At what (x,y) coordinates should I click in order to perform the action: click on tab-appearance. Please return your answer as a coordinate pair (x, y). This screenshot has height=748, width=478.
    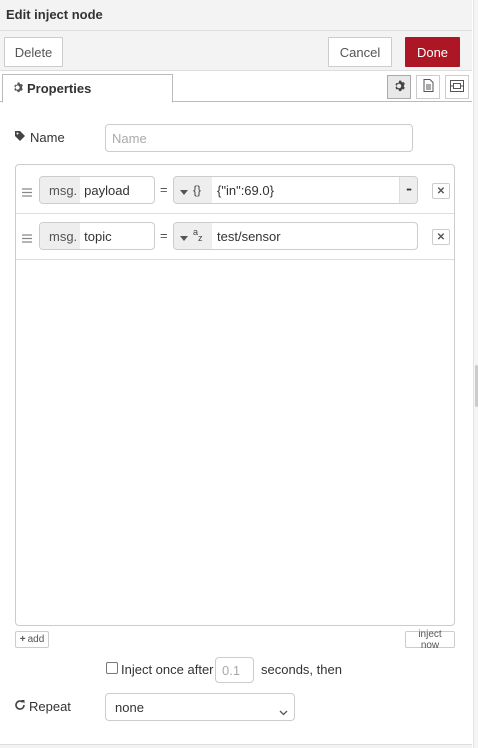
    Looking at the image, I should click on (457, 87).